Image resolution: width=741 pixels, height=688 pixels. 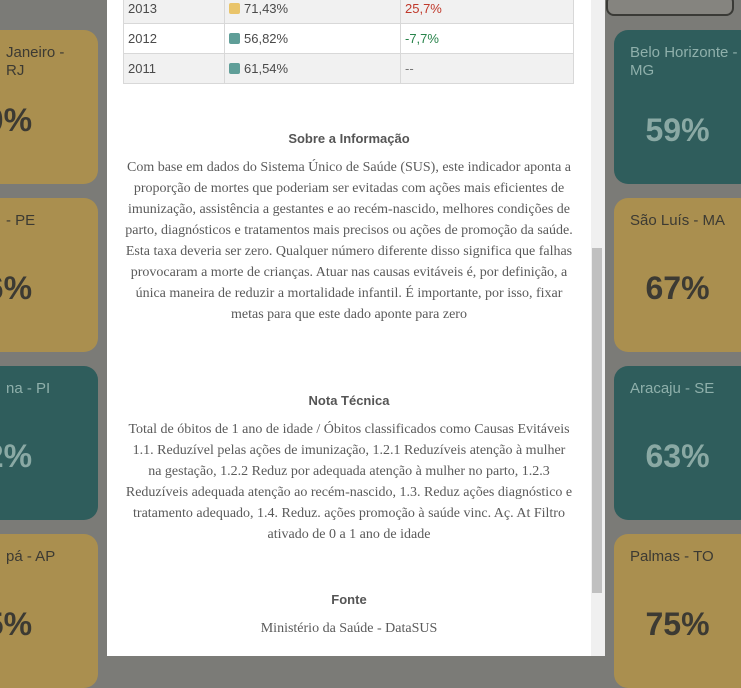 What do you see at coordinates (174, 12) in the screenshot?
I see `year-cell: 2013` at bounding box center [174, 12].